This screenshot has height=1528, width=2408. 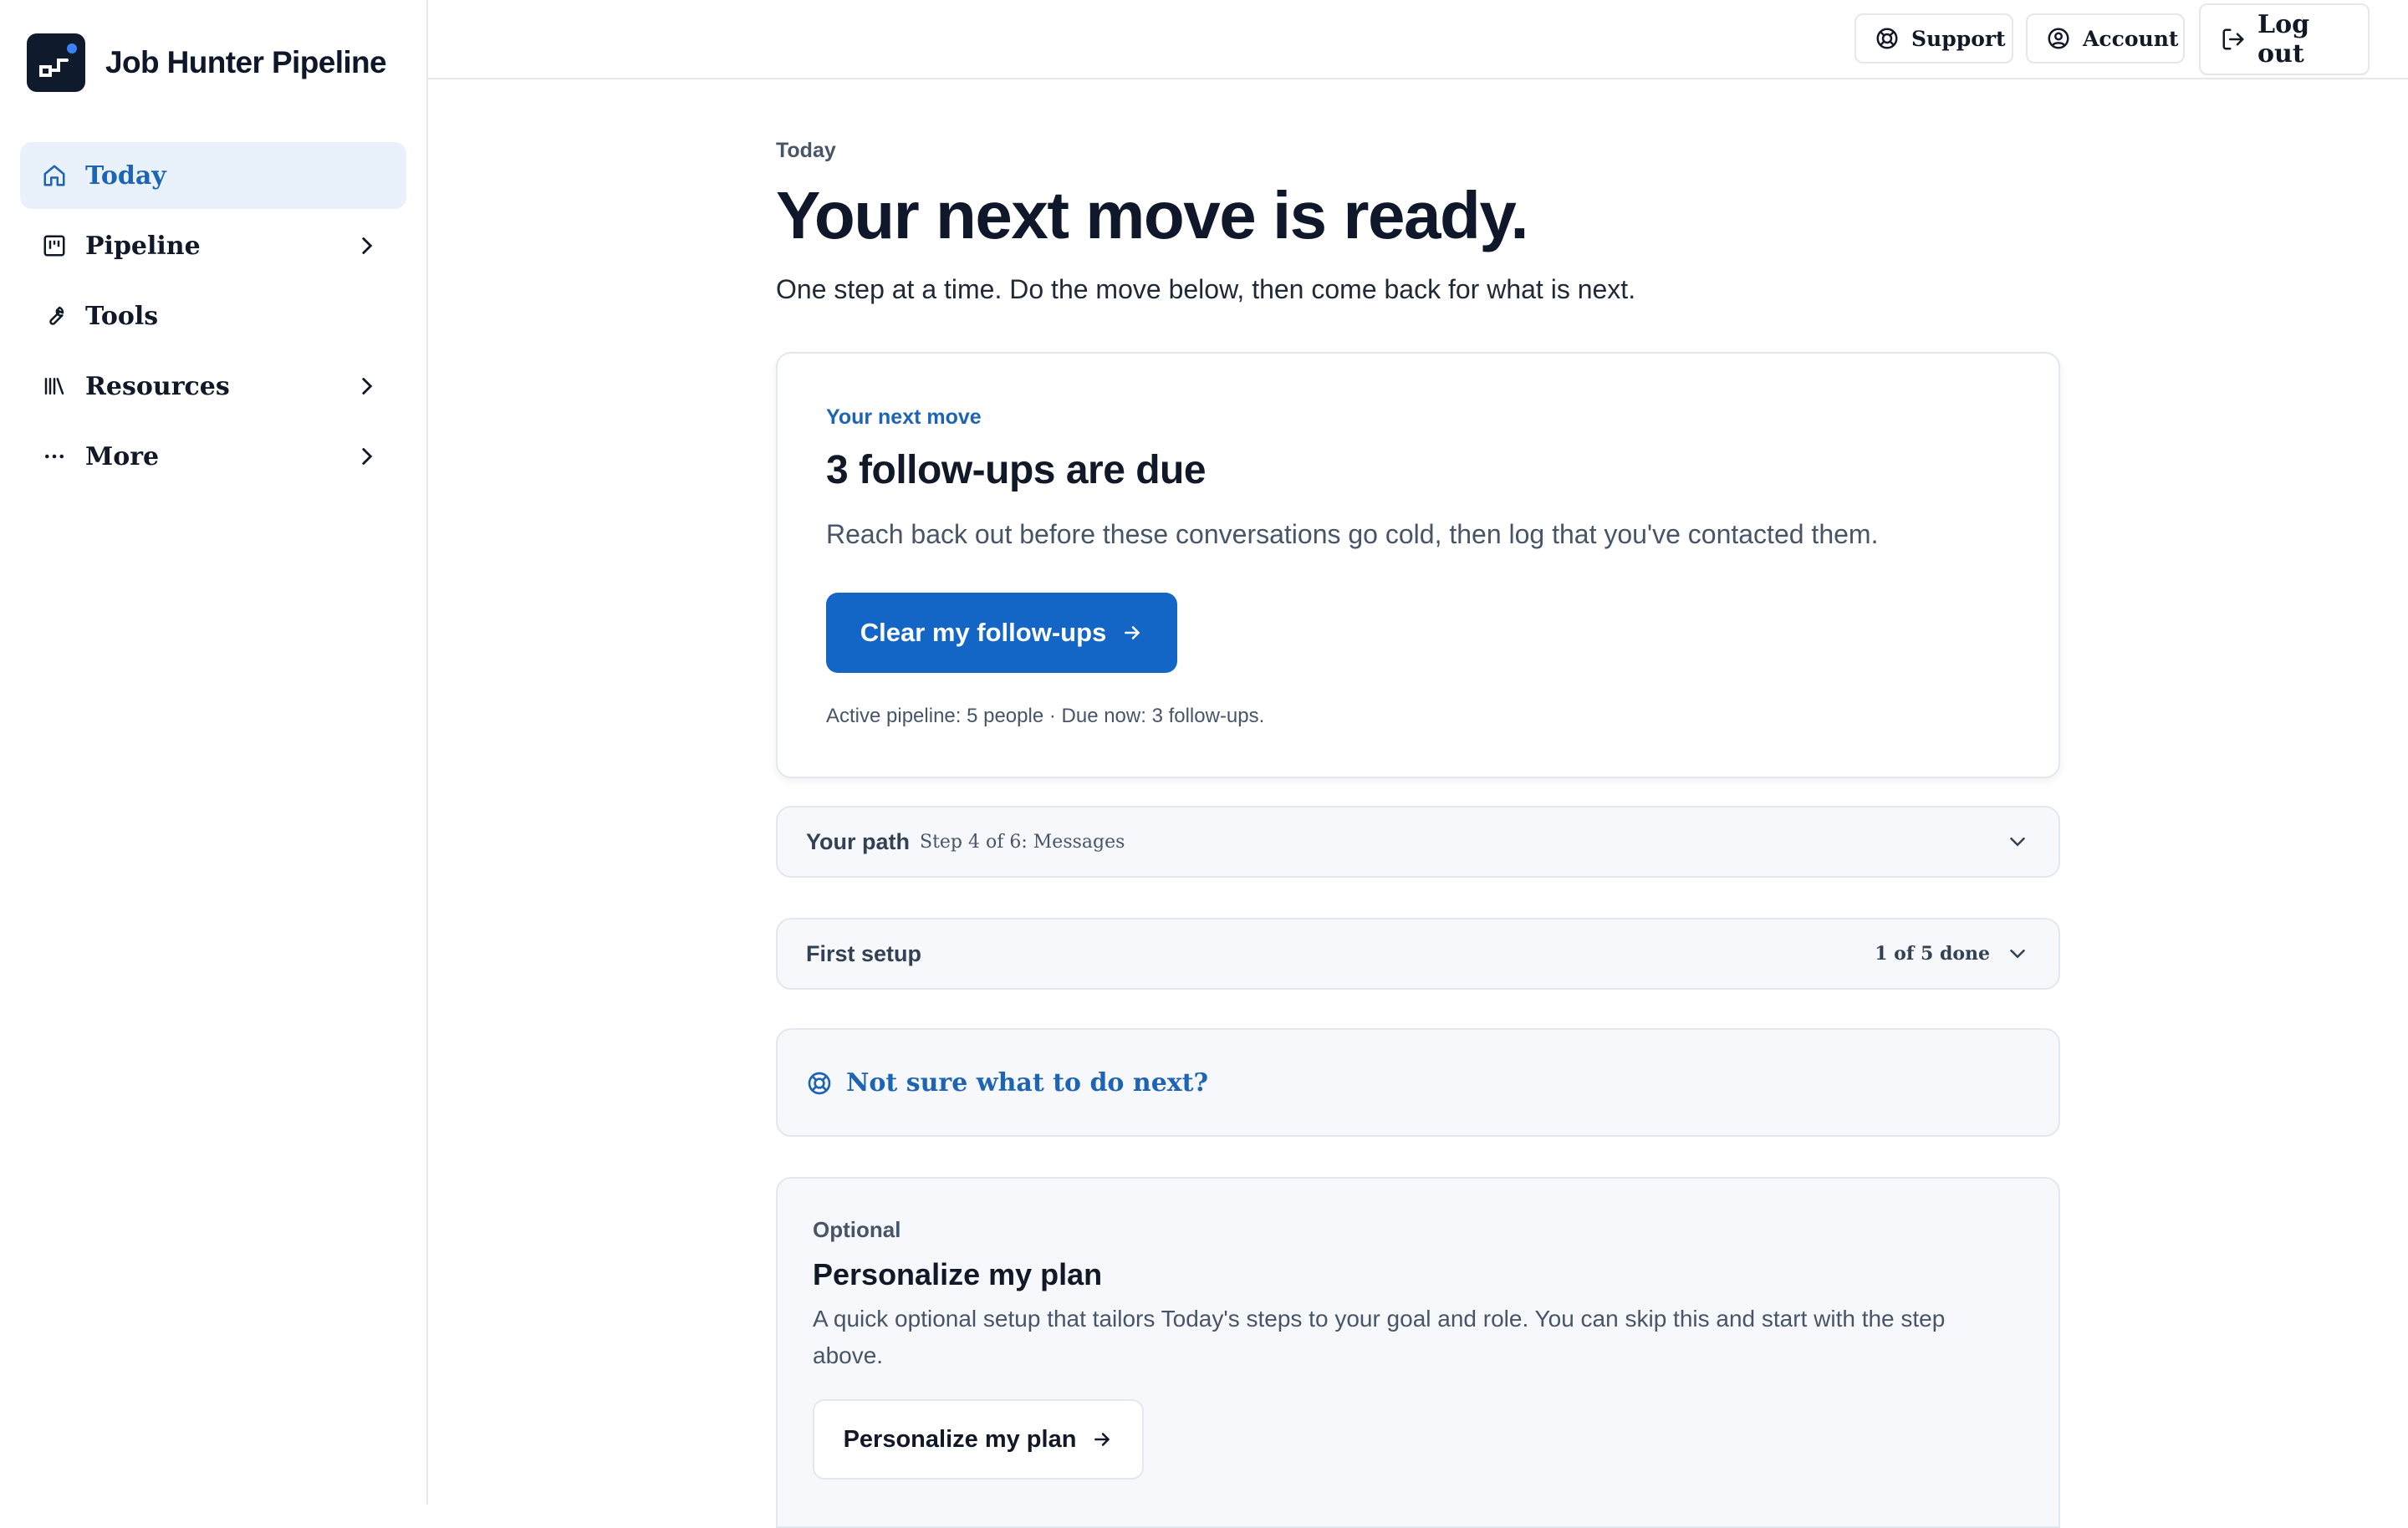 What do you see at coordinates (858, 841) in the screenshot?
I see `accordion-title: Your path` at bounding box center [858, 841].